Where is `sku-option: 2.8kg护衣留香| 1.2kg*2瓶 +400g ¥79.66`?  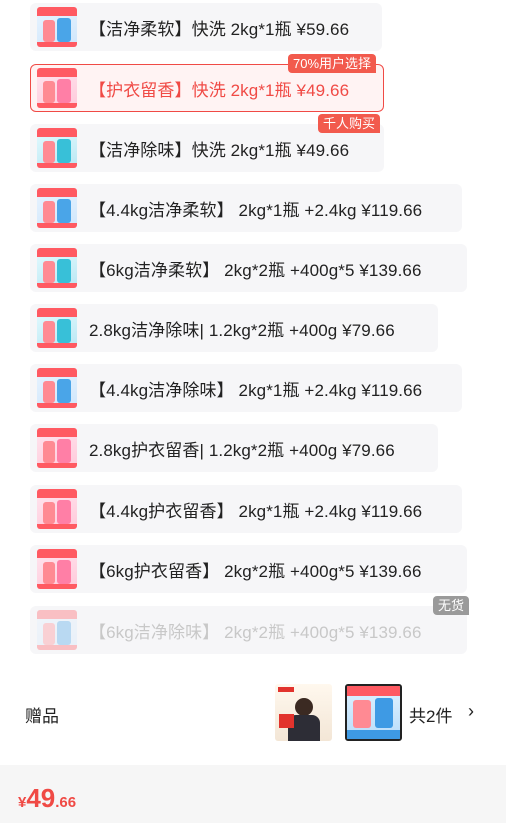 sku-option: 2.8kg护衣留香| 1.2kg*2瓶 +400g ¥79.66 is located at coordinates (234, 448).